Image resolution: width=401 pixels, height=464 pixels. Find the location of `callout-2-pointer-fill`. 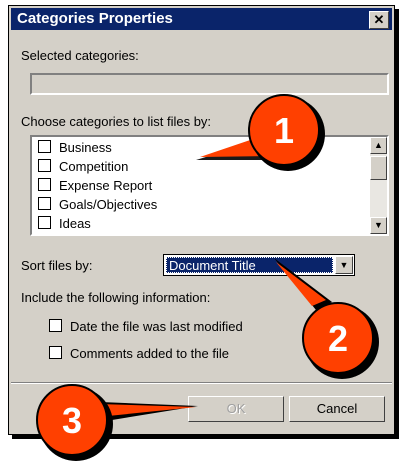

callout-2-pointer-fill is located at coordinates (301, 284).